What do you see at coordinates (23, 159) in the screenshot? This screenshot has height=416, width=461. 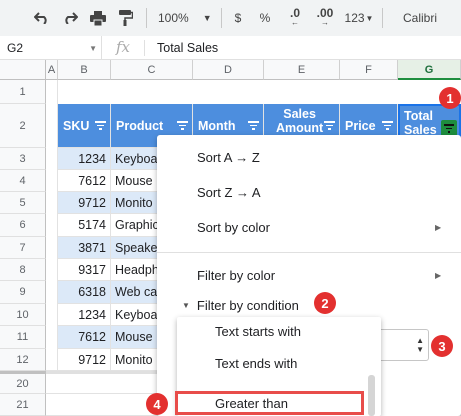 I see `row-header: 3` at bounding box center [23, 159].